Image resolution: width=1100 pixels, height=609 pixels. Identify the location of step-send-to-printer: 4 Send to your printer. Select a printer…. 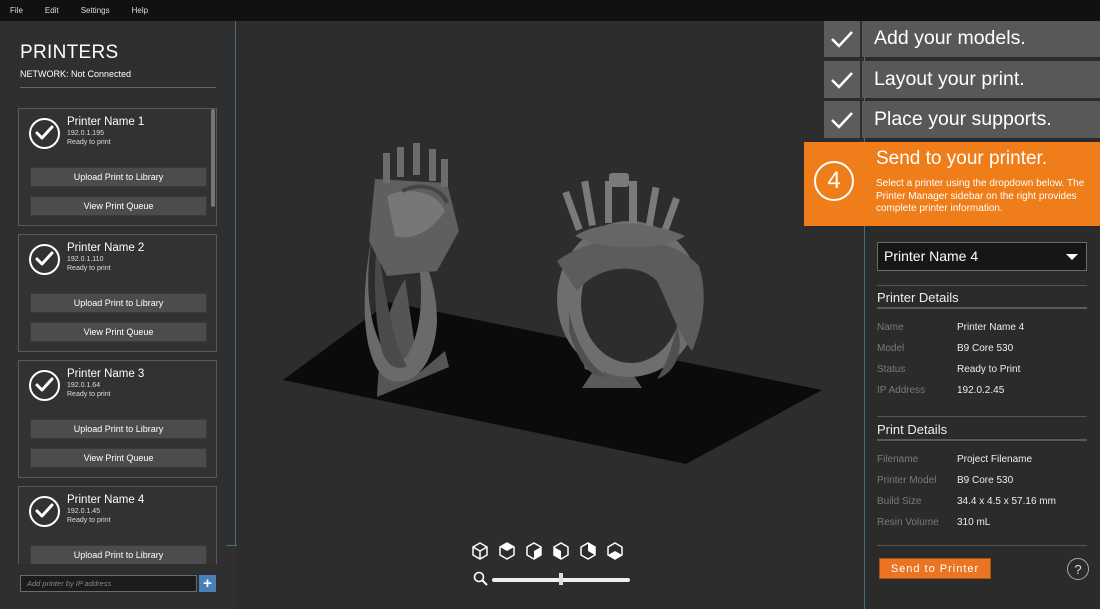
(952, 184).